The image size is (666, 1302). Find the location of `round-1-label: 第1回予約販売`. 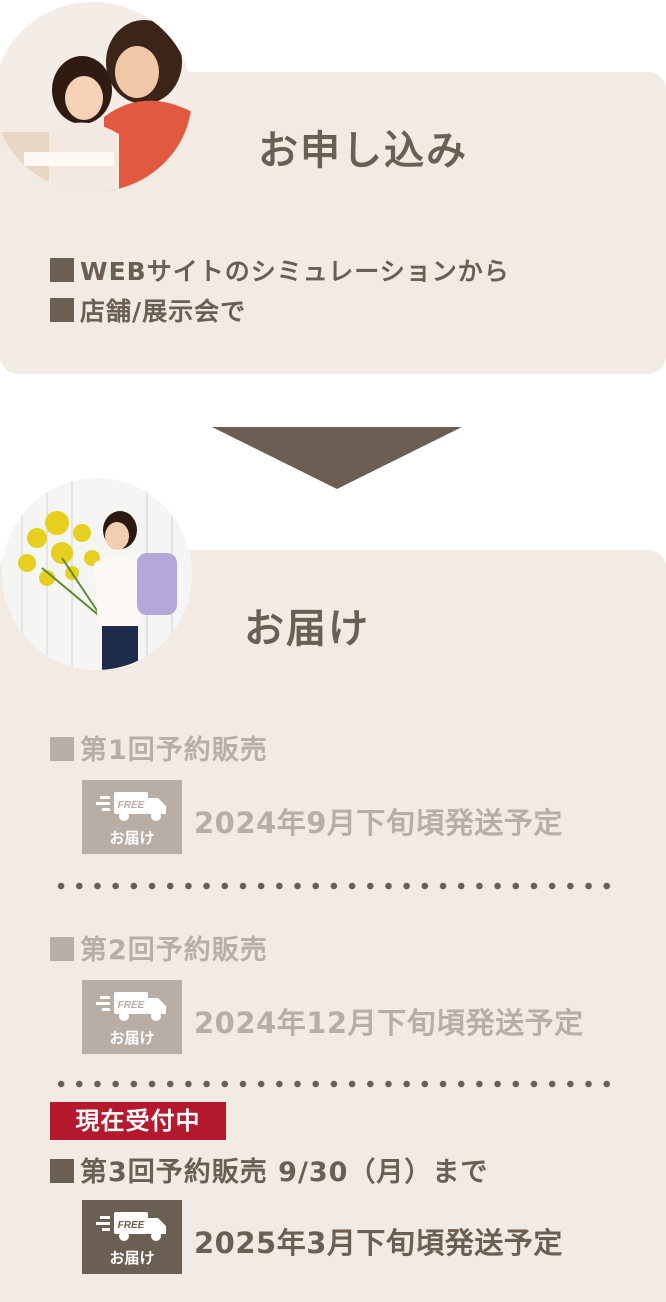

round-1-label: 第1回予約販売 is located at coordinates (159, 747).